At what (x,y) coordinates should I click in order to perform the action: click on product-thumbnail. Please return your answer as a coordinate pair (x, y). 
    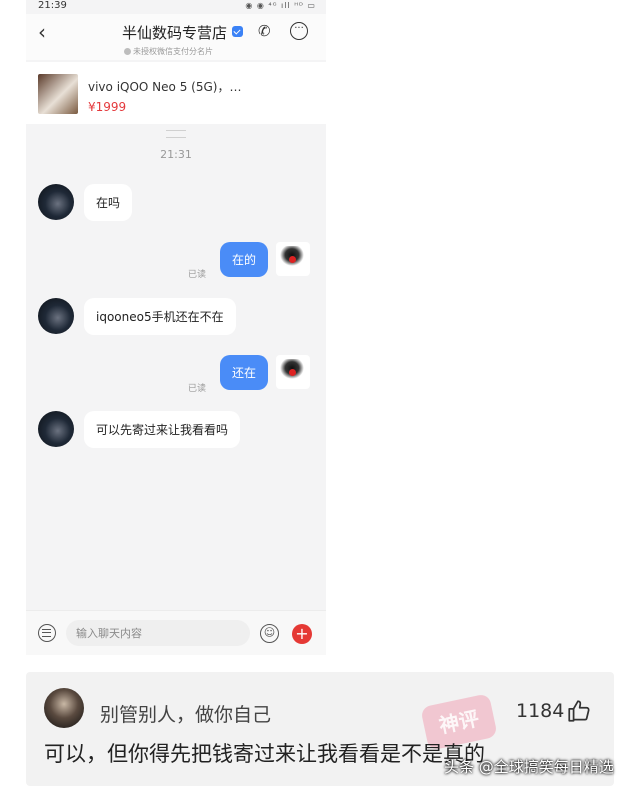
    Looking at the image, I should click on (58, 94).